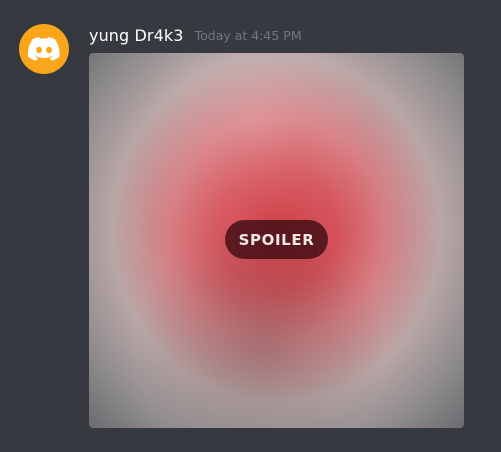  I want to click on user-avatar, so click(44, 49).